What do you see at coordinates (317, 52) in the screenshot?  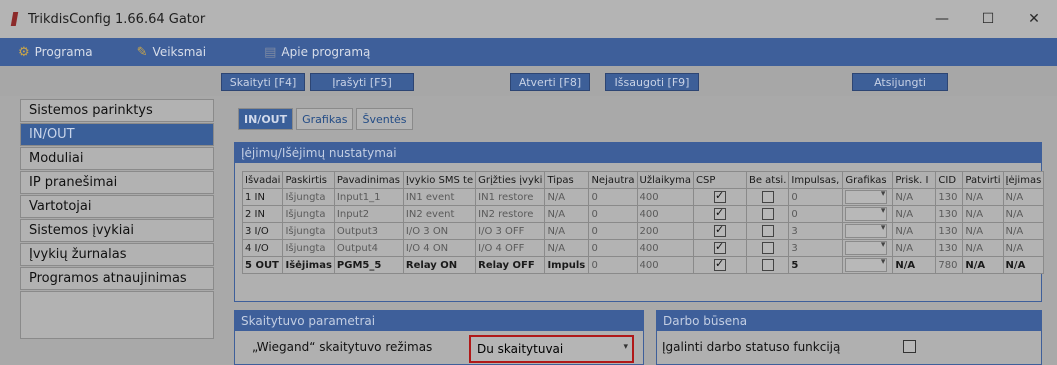 I see `menu-apie: ▤ Apie programą` at bounding box center [317, 52].